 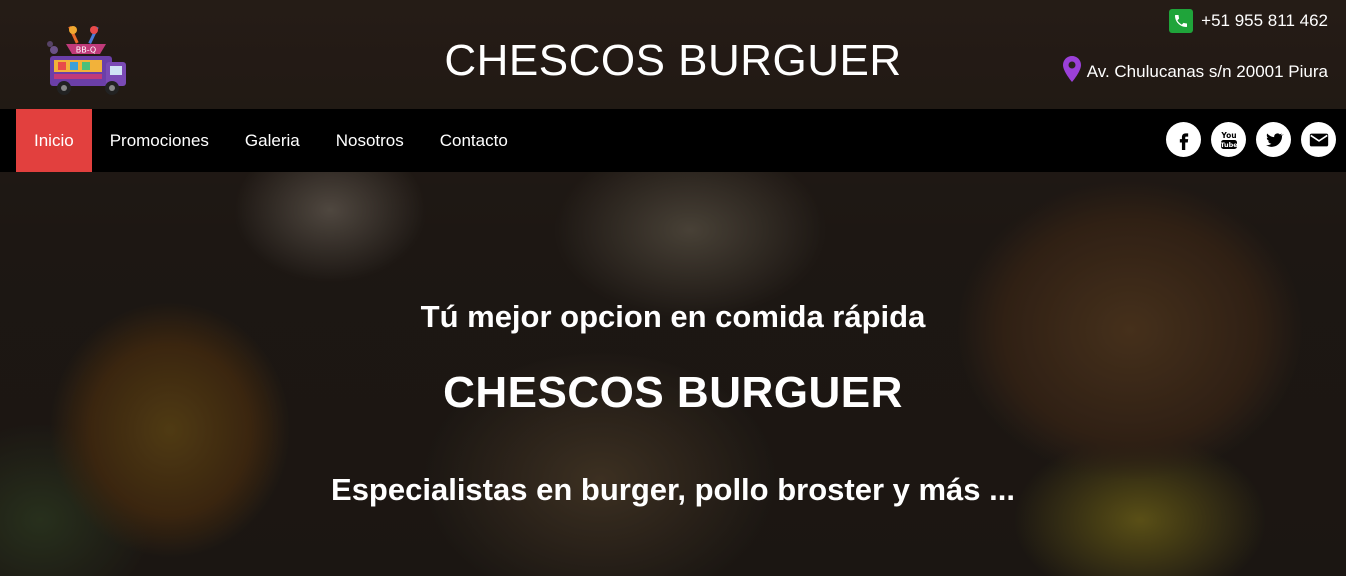 What do you see at coordinates (370, 140) in the screenshot?
I see `nav-item-nosotros: Nosotros` at bounding box center [370, 140].